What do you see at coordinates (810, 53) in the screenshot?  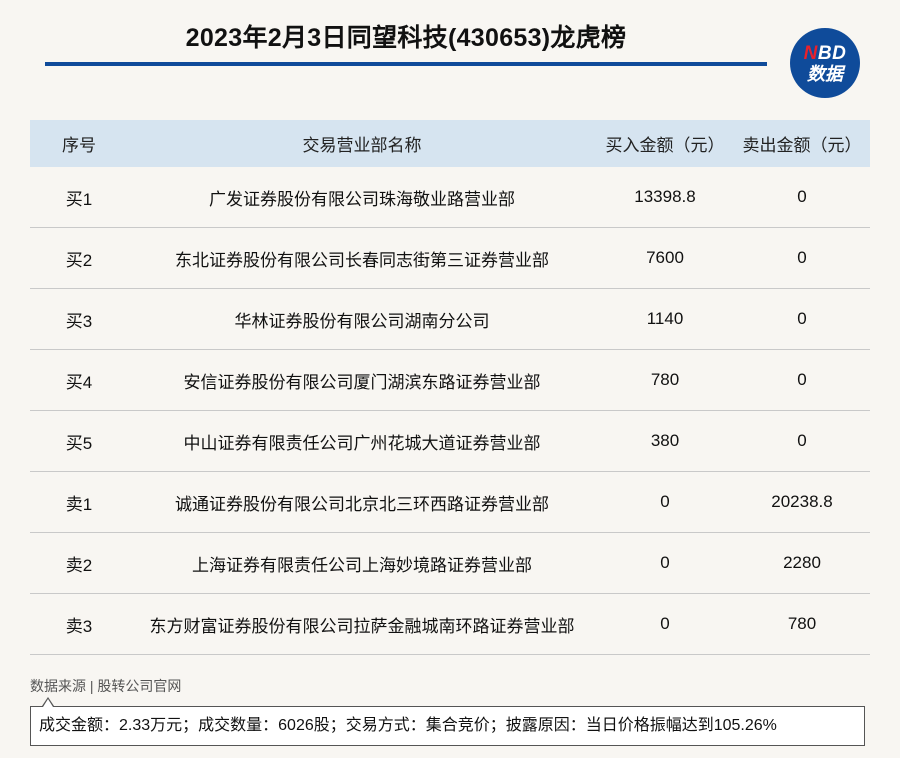 I see `logo-accent-letter: N` at bounding box center [810, 53].